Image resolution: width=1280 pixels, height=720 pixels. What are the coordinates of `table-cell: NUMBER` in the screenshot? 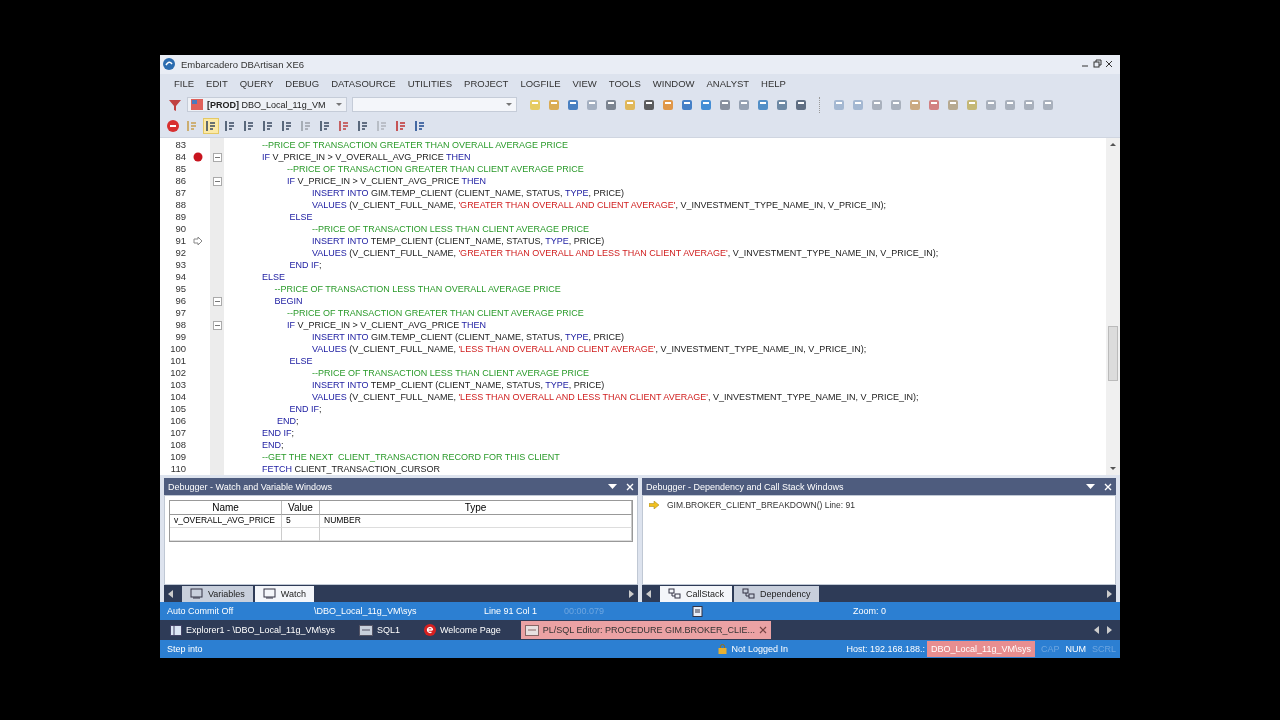 It's located at (476, 522).